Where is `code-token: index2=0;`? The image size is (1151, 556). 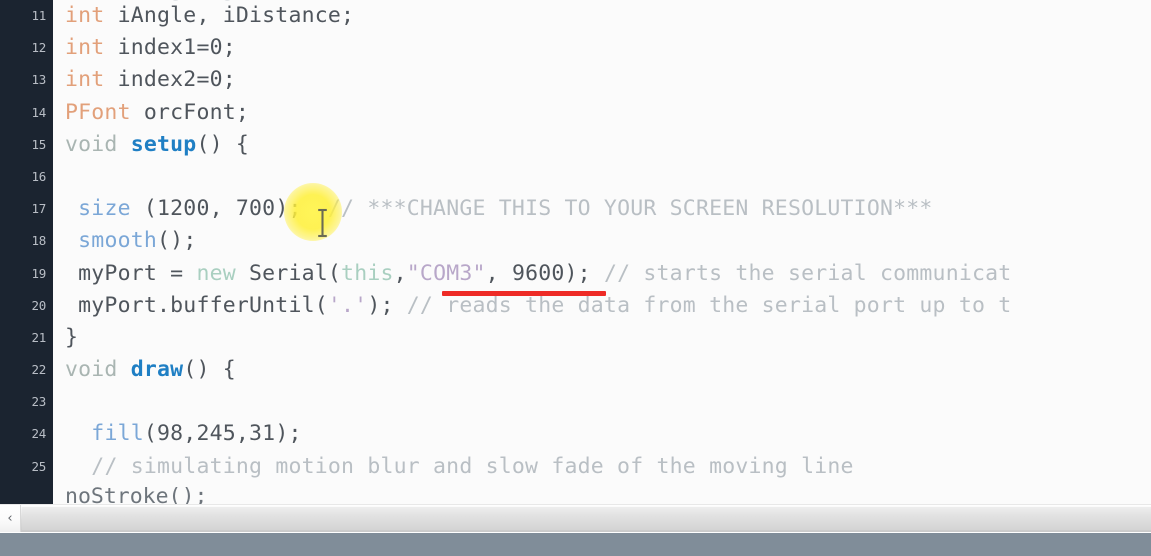
code-token: index2=0; is located at coordinates (170, 80).